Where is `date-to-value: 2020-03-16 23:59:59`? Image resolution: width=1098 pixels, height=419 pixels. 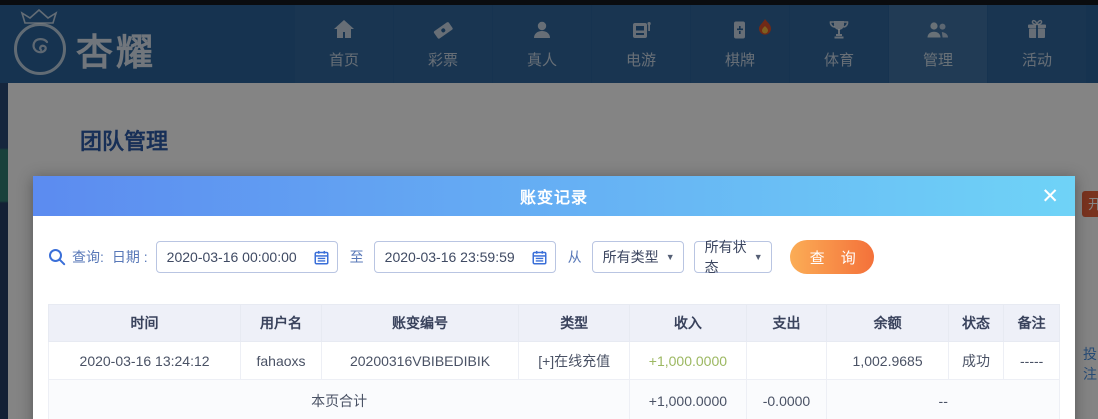 date-to-value: 2020-03-16 23:59:59 is located at coordinates (449, 257).